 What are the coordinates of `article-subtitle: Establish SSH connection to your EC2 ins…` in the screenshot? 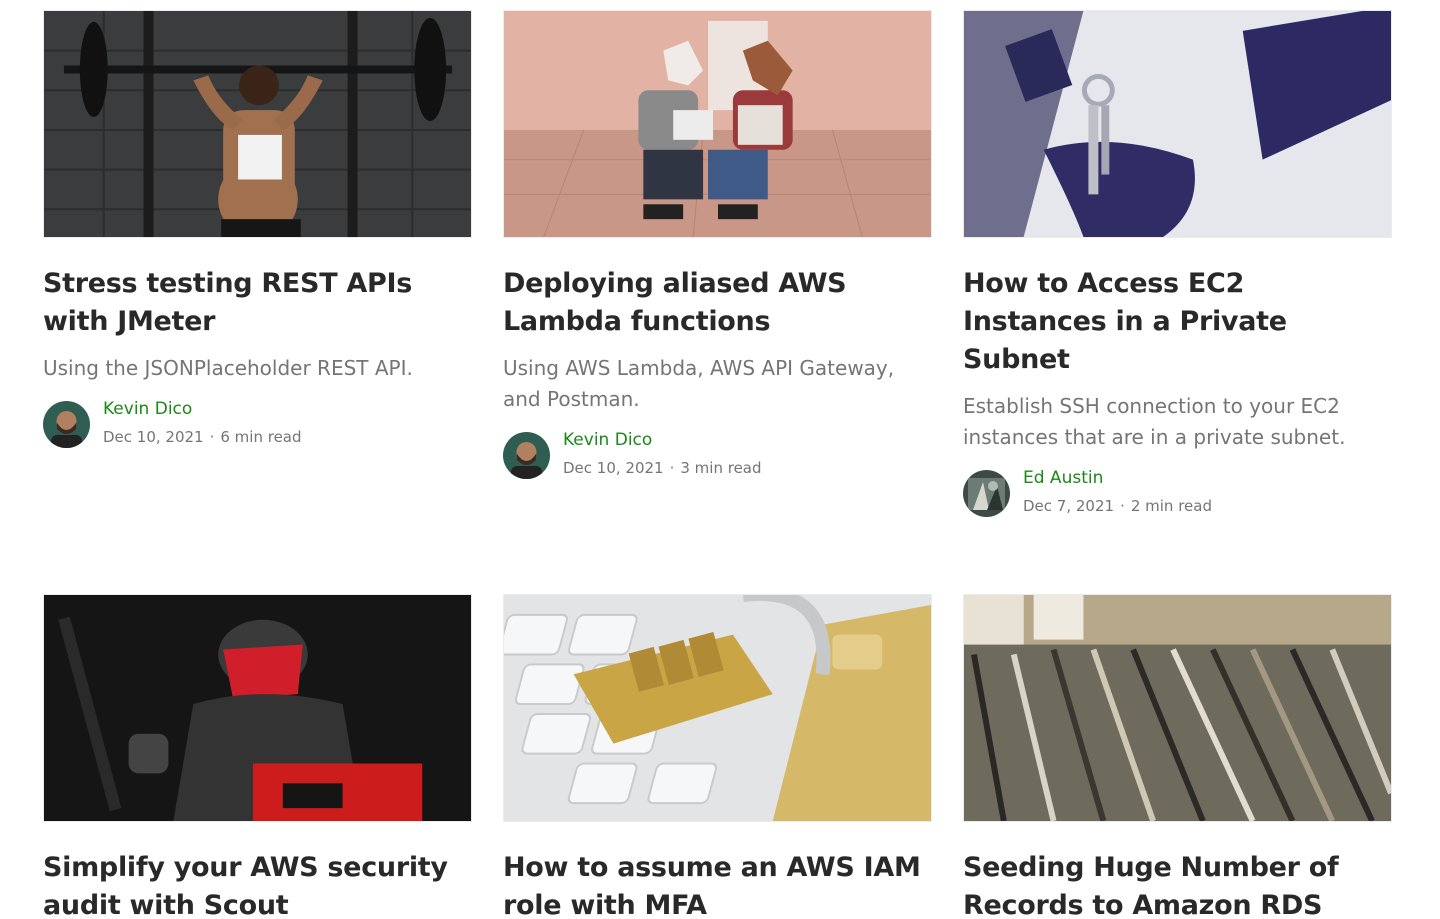 It's located at (1173, 422).